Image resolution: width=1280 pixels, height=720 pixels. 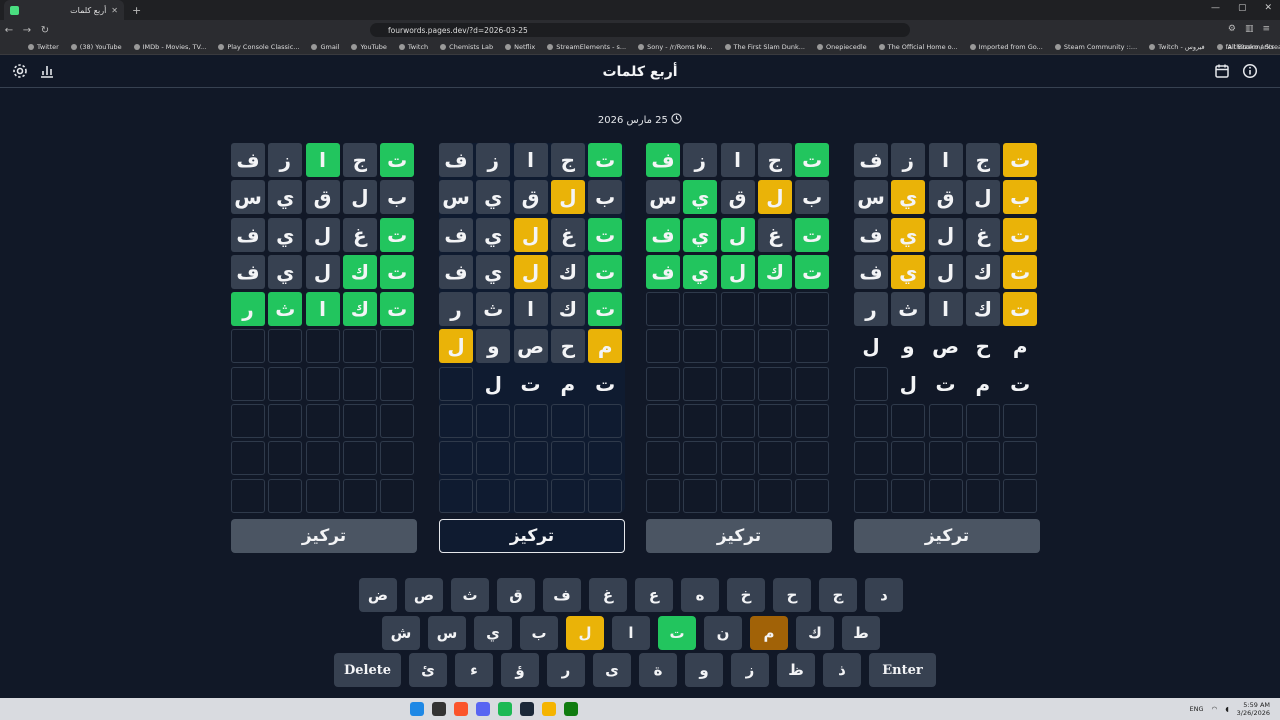 I want to click on back-icon: ←, so click(x=9, y=30).